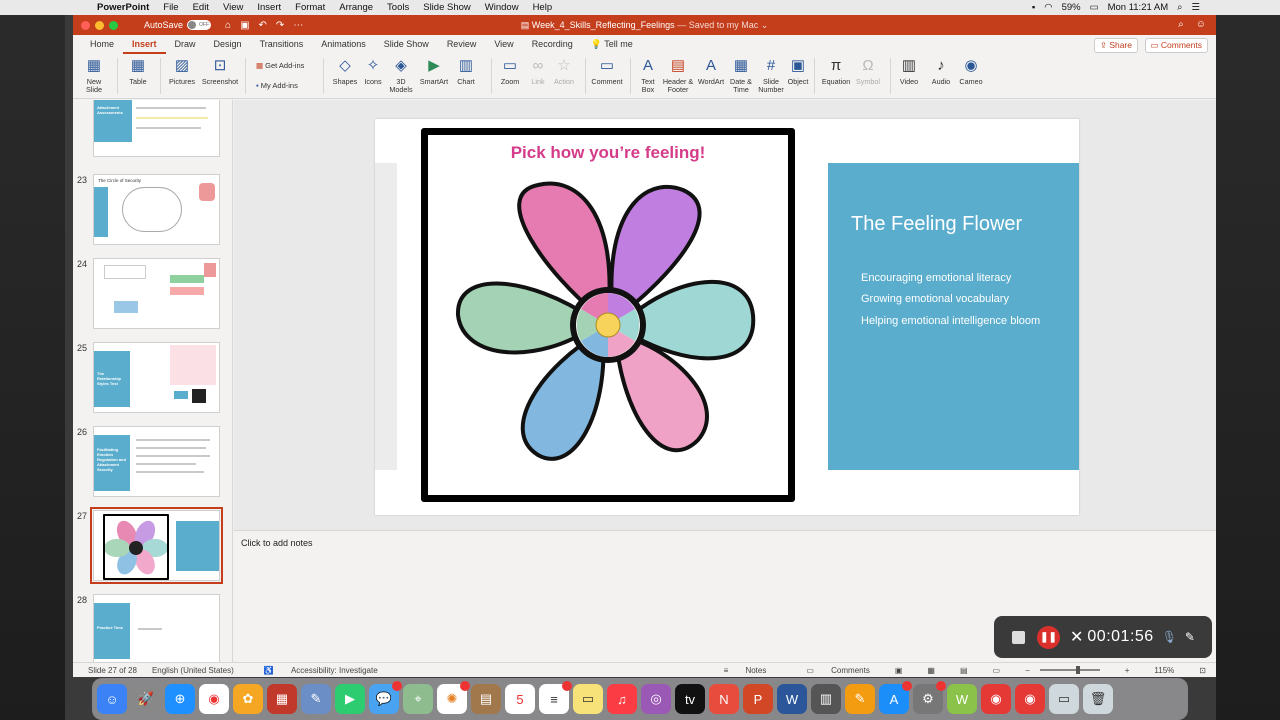 The height and width of the screenshot is (720, 1280). I want to click on contacts-icon: ▤, so click(486, 699).